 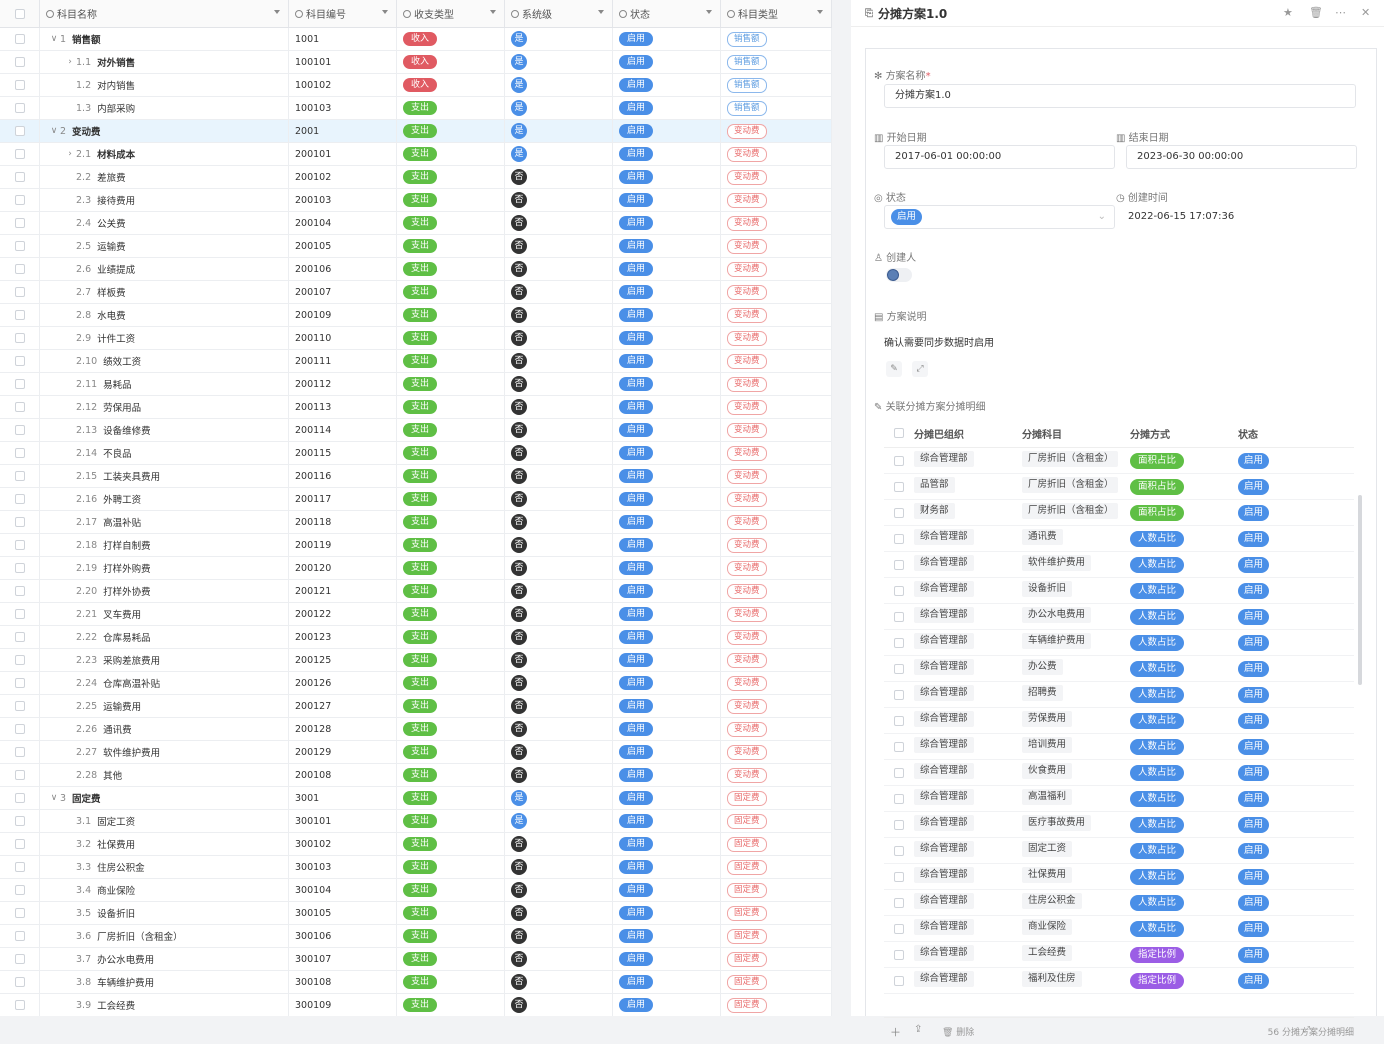 I want to click on table-row: 3.3 住房公积金 300103 支出 否 启用 固定费, so click(x=416, y=867).